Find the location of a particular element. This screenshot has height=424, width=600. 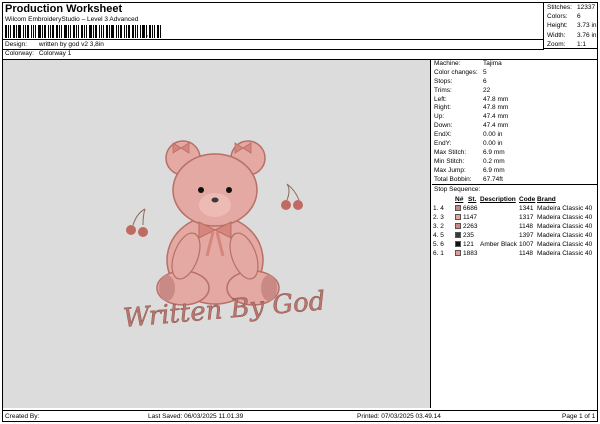

table-row: 6. 1 1883 1148 Madeira Classic 40 is located at coordinates (513, 253).